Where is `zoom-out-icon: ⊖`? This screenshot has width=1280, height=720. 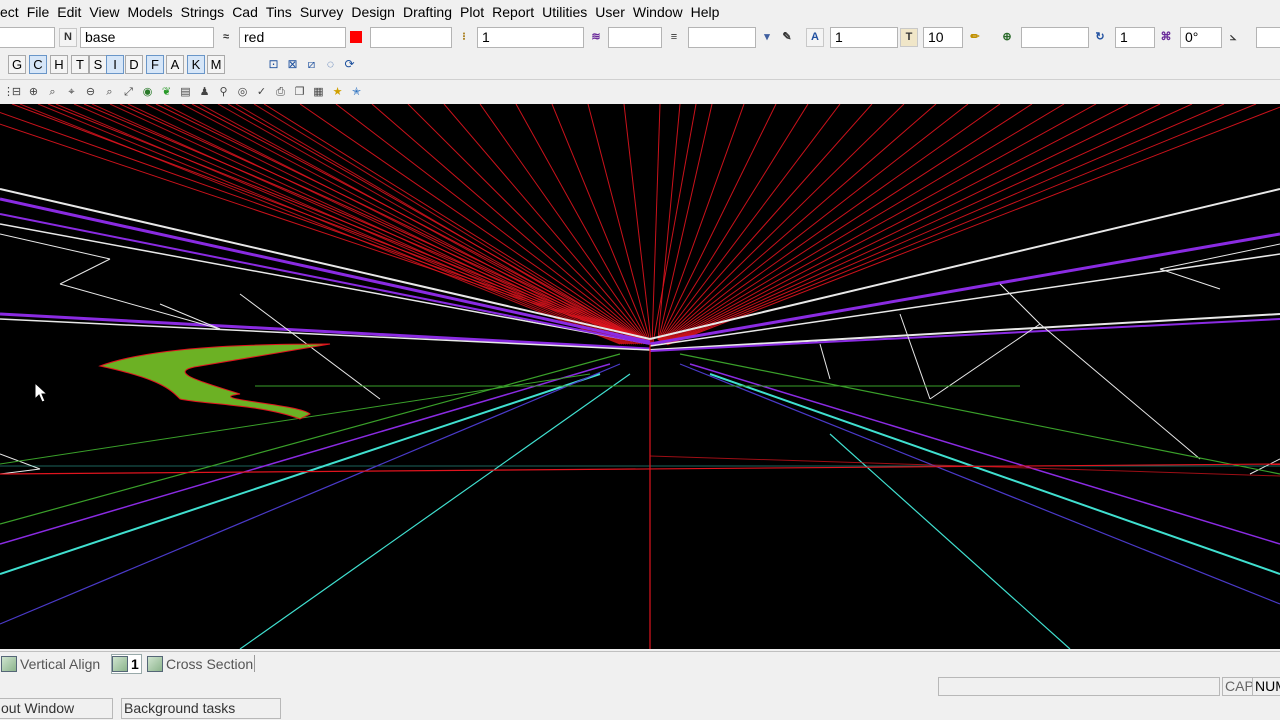
zoom-out-icon: ⊖ is located at coordinates (90, 92).